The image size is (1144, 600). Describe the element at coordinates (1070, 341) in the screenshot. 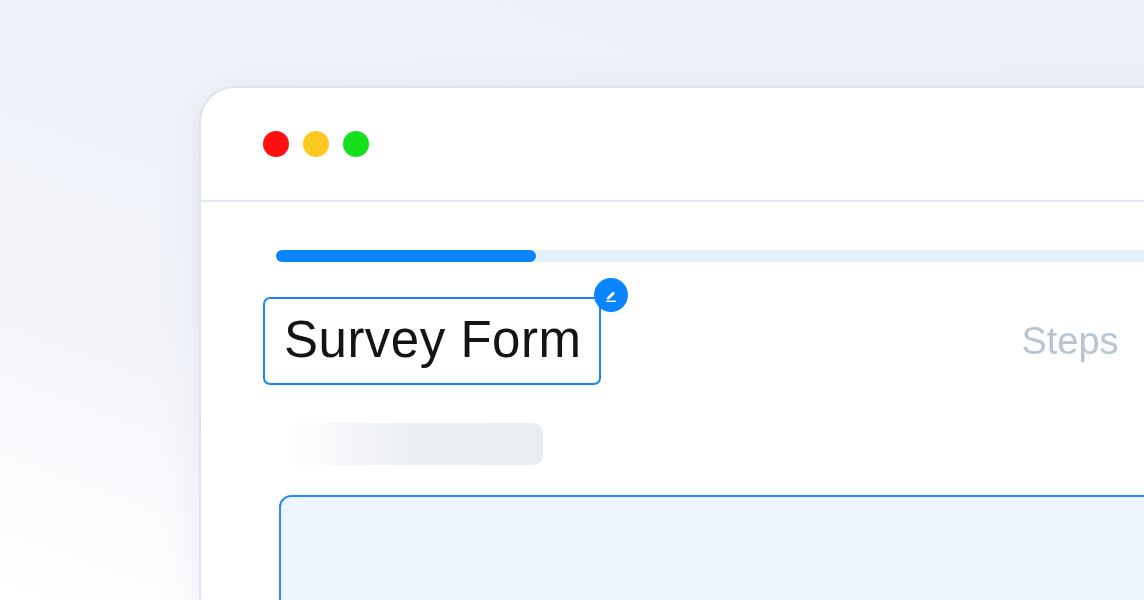

I see `steps-label: Steps` at that location.